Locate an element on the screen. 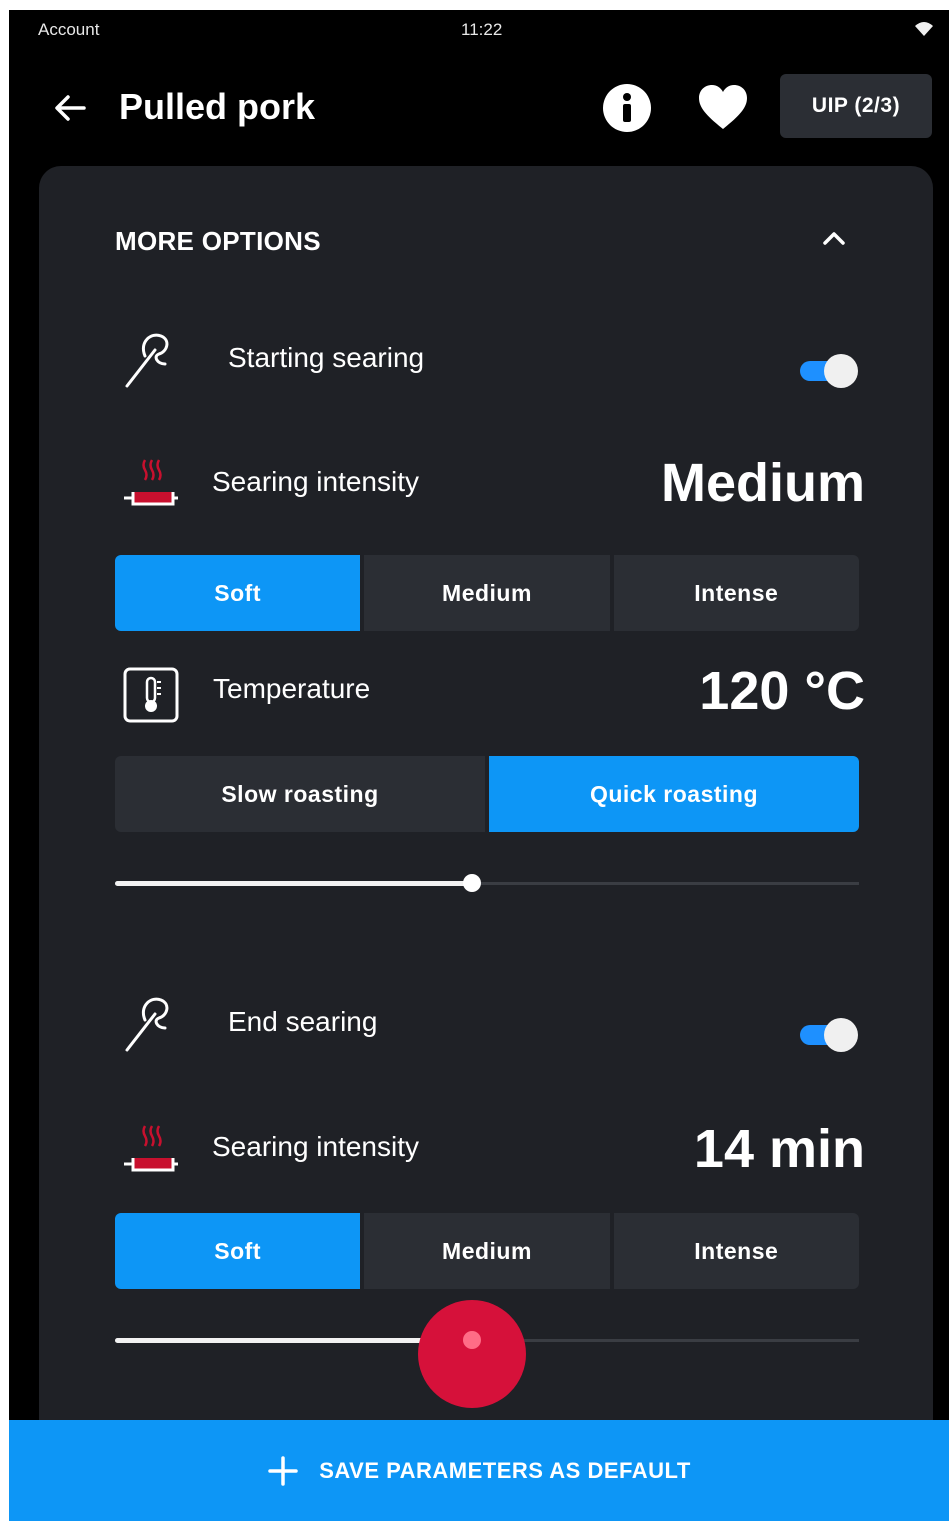  slider-fill is located at coordinates (294, 883).